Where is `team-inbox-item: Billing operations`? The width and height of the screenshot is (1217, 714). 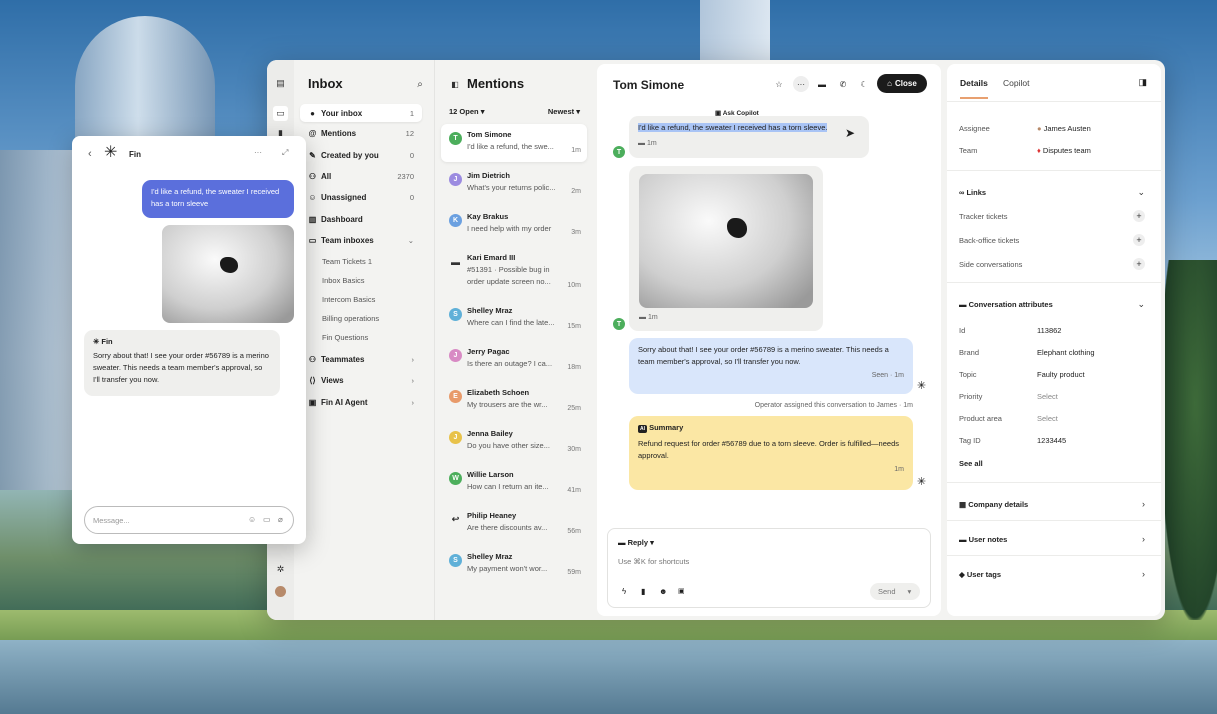
team-inbox-item: Billing operations is located at coordinates (350, 318).